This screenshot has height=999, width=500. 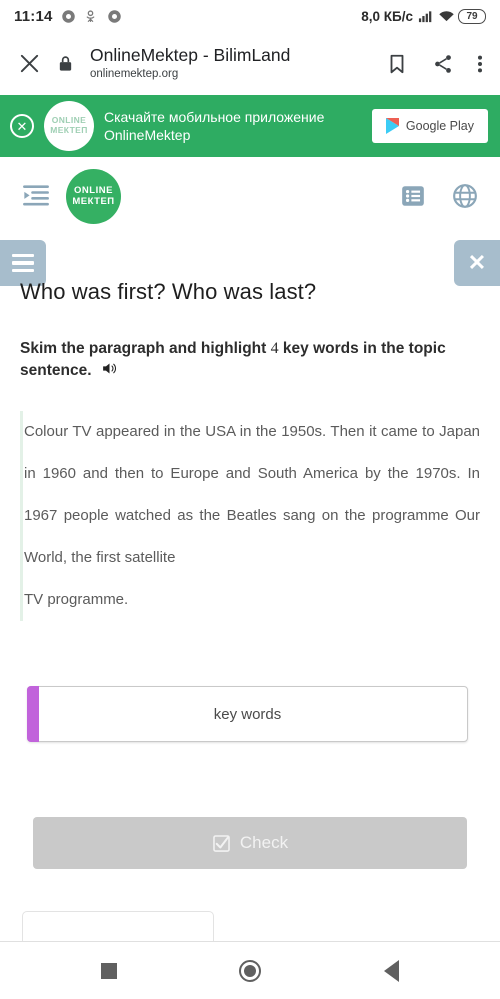 What do you see at coordinates (446, 16) in the screenshot?
I see `wifi-icon` at bounding box center [446, 16].